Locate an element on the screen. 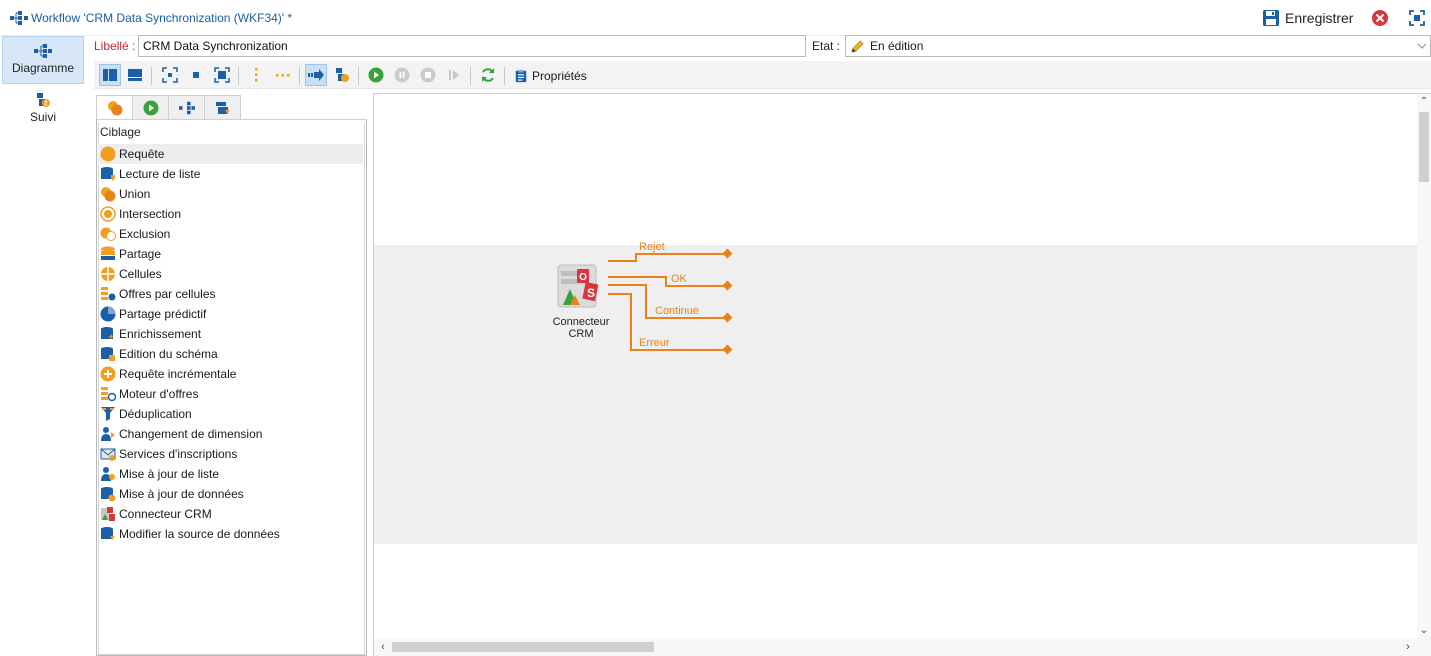  transition-label-rejet: Rejet is located at coordinates (652, 247).